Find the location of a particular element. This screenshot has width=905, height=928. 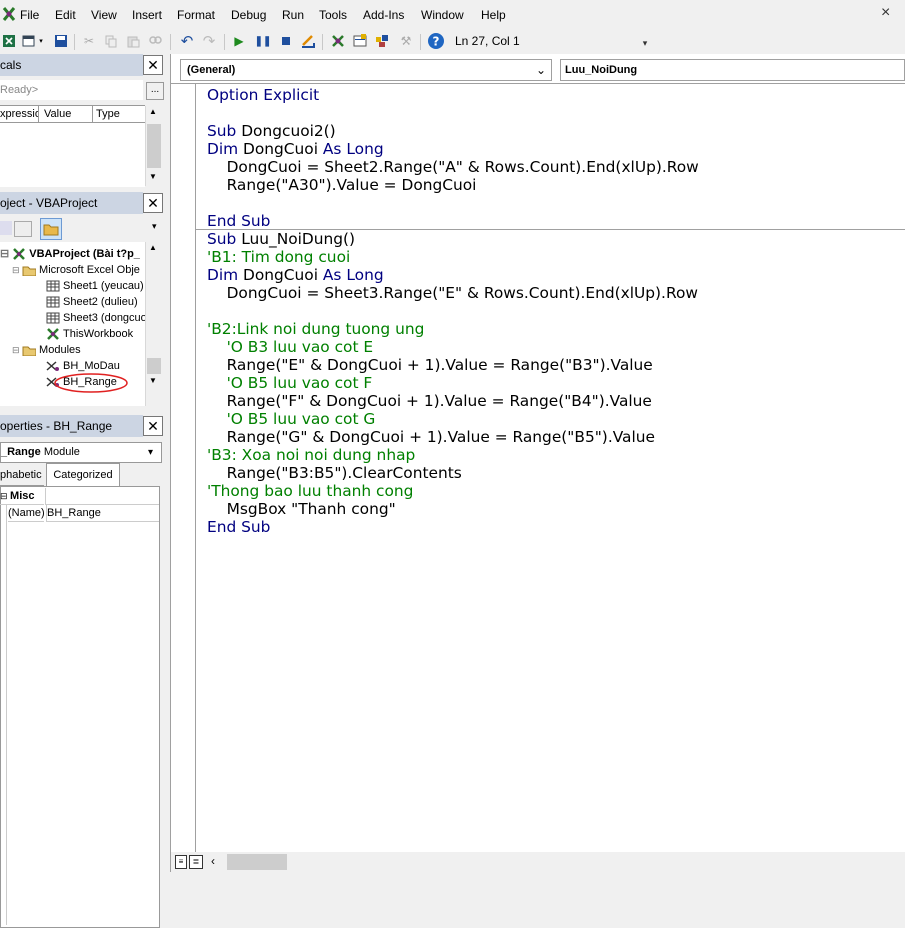

category-misc: ⊟ Misc is located at coordinates (22, 496).